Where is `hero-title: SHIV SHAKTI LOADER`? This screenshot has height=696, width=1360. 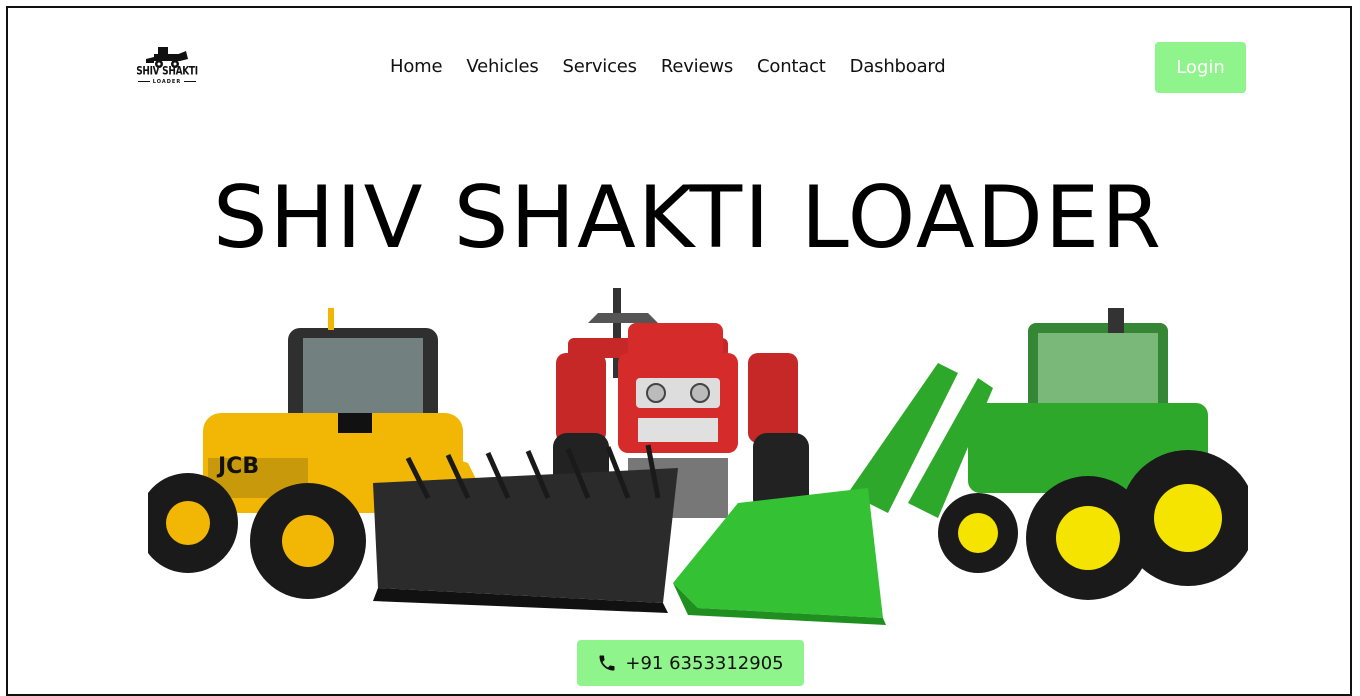
hero-title: SHIV SHAKTI LOADER is located at coordinates (687, 218).